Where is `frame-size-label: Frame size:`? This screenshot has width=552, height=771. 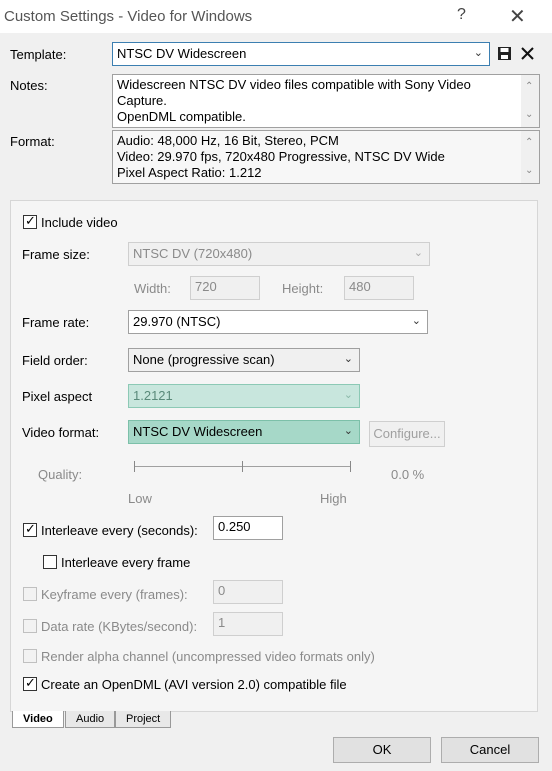
frame-size-label: Frame size: is located at coordinates (56, 254).